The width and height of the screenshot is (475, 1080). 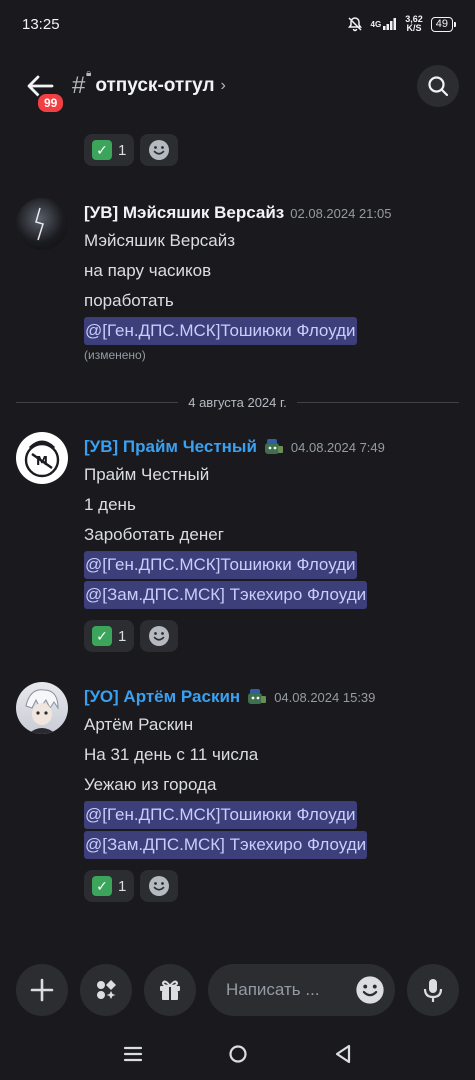 What do you see at coordinates (115, 355) in the screenshot?
I see `edited-label: (изменено)` at bounding box center [115, 355].